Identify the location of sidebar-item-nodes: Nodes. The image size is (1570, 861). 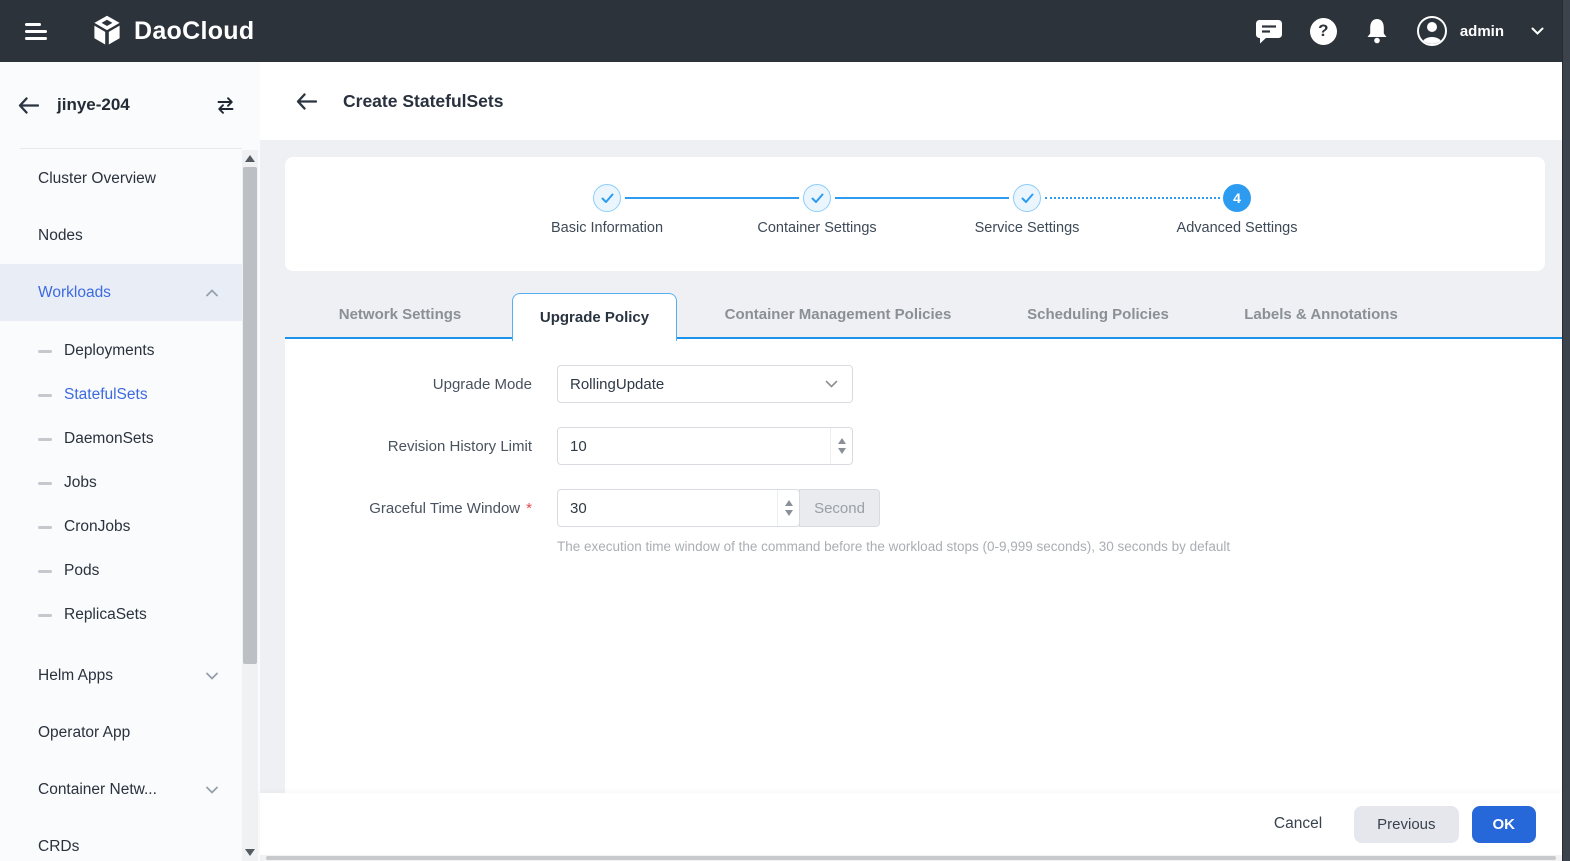
(121, 235).